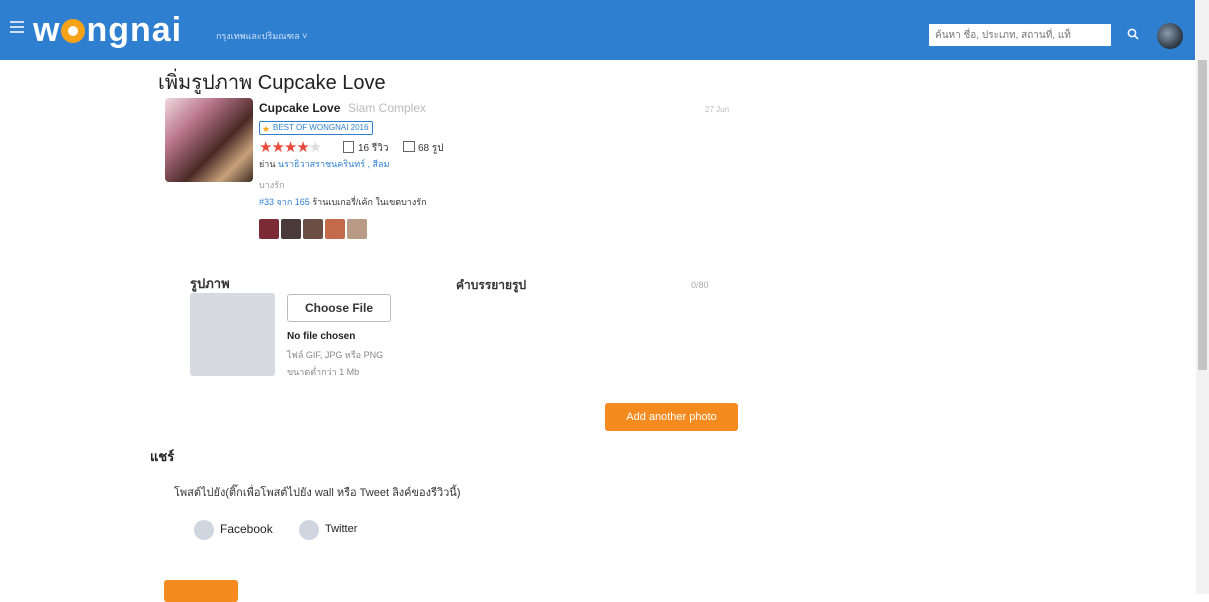  What do you see at coordinates (321, 127) in the screenshot?
I see `badge-label: BEST OF WONGNAI 2016` at bounding box center [321, 127].